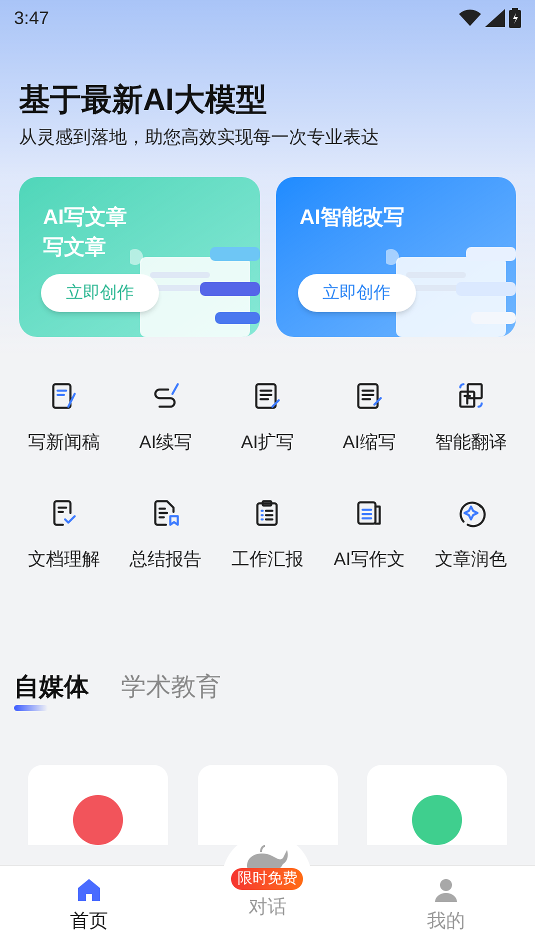 Image resolution: width=535 pixels, height=951 pixels. What do you see at coordinates (369, 418) in the screenshot?
I see `tool-button: AI缩写` at bounding box center [369, 418].